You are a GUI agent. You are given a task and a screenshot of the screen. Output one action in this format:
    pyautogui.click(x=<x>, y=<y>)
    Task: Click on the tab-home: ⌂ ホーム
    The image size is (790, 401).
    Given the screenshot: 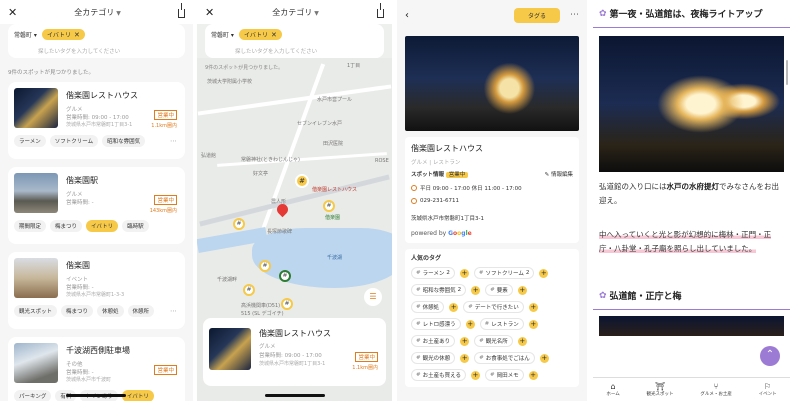 What is the action you would take?
    pyautogui.click(x=612, y=389)
    